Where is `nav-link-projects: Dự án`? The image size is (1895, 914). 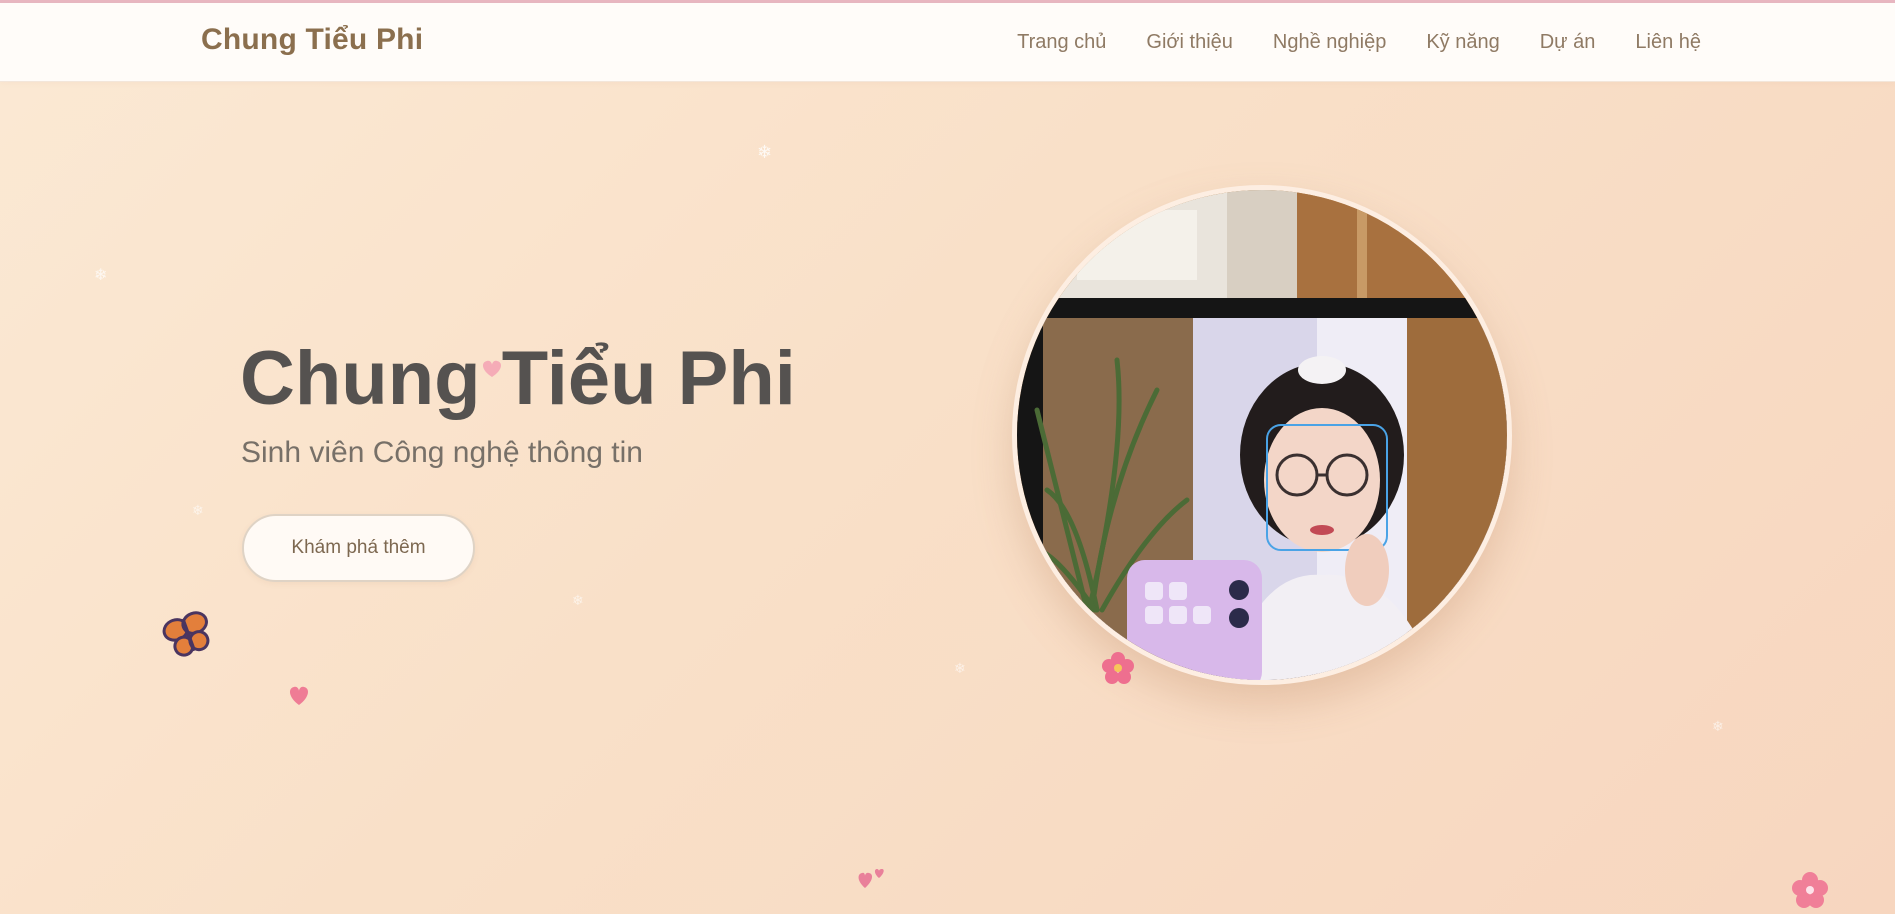
nav-link-projects: Dự án is located at coordinates (1568, 42).